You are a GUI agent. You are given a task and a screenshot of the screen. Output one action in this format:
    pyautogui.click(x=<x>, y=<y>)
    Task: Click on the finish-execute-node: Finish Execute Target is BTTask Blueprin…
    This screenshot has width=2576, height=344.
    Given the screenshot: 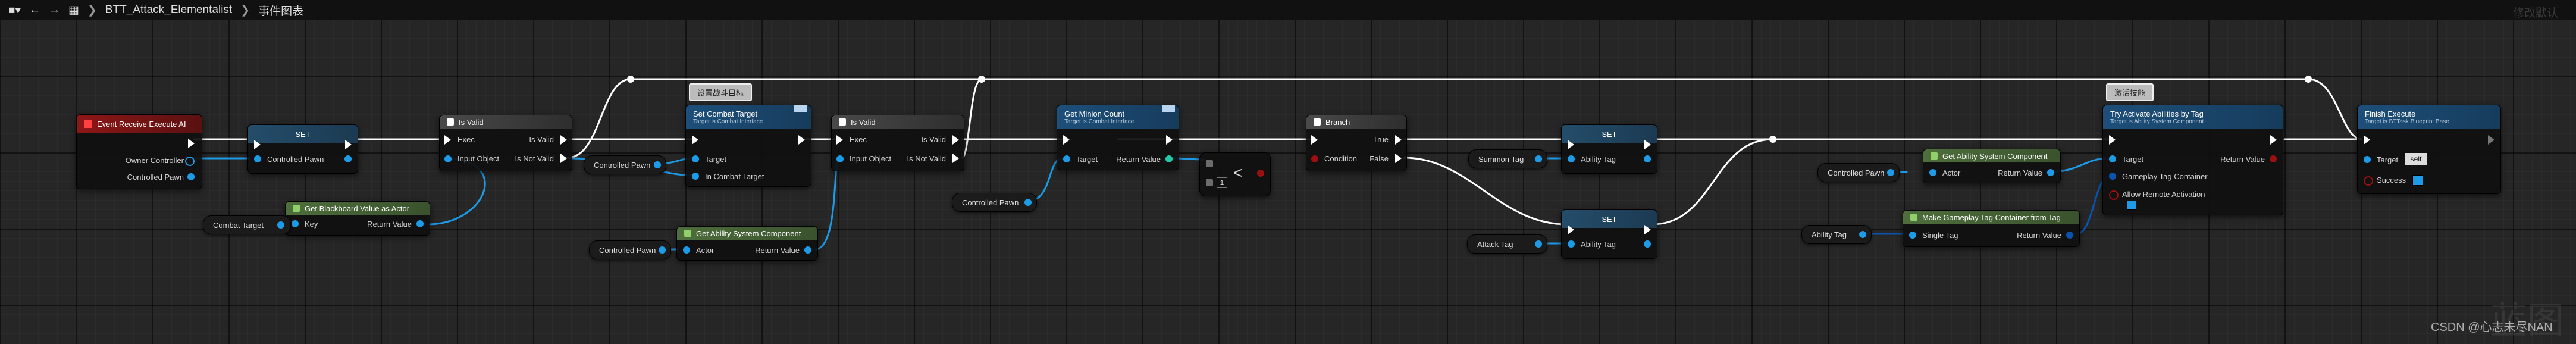 What is the action you would take?
    pyautogui.click(x=2429, y=149)
    